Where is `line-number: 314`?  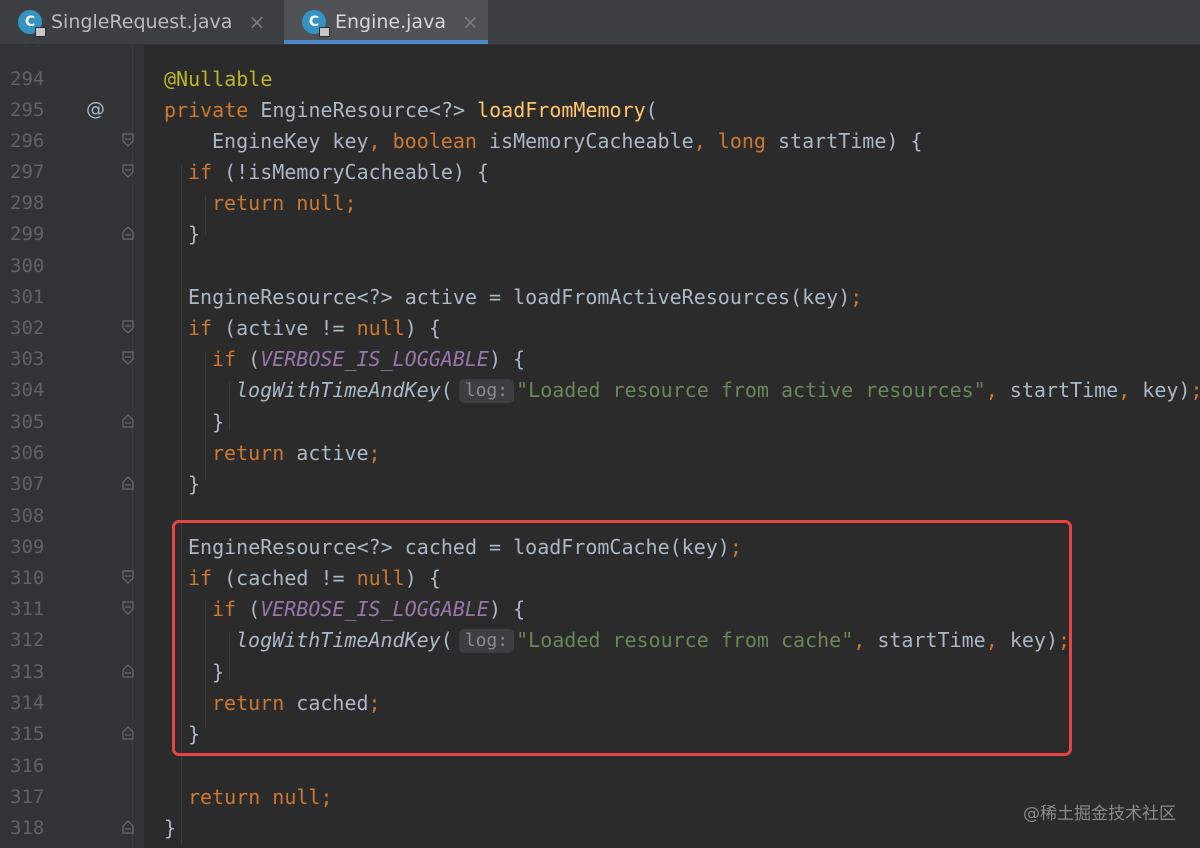 line-number: 314 is located at coordinates (27, 703).